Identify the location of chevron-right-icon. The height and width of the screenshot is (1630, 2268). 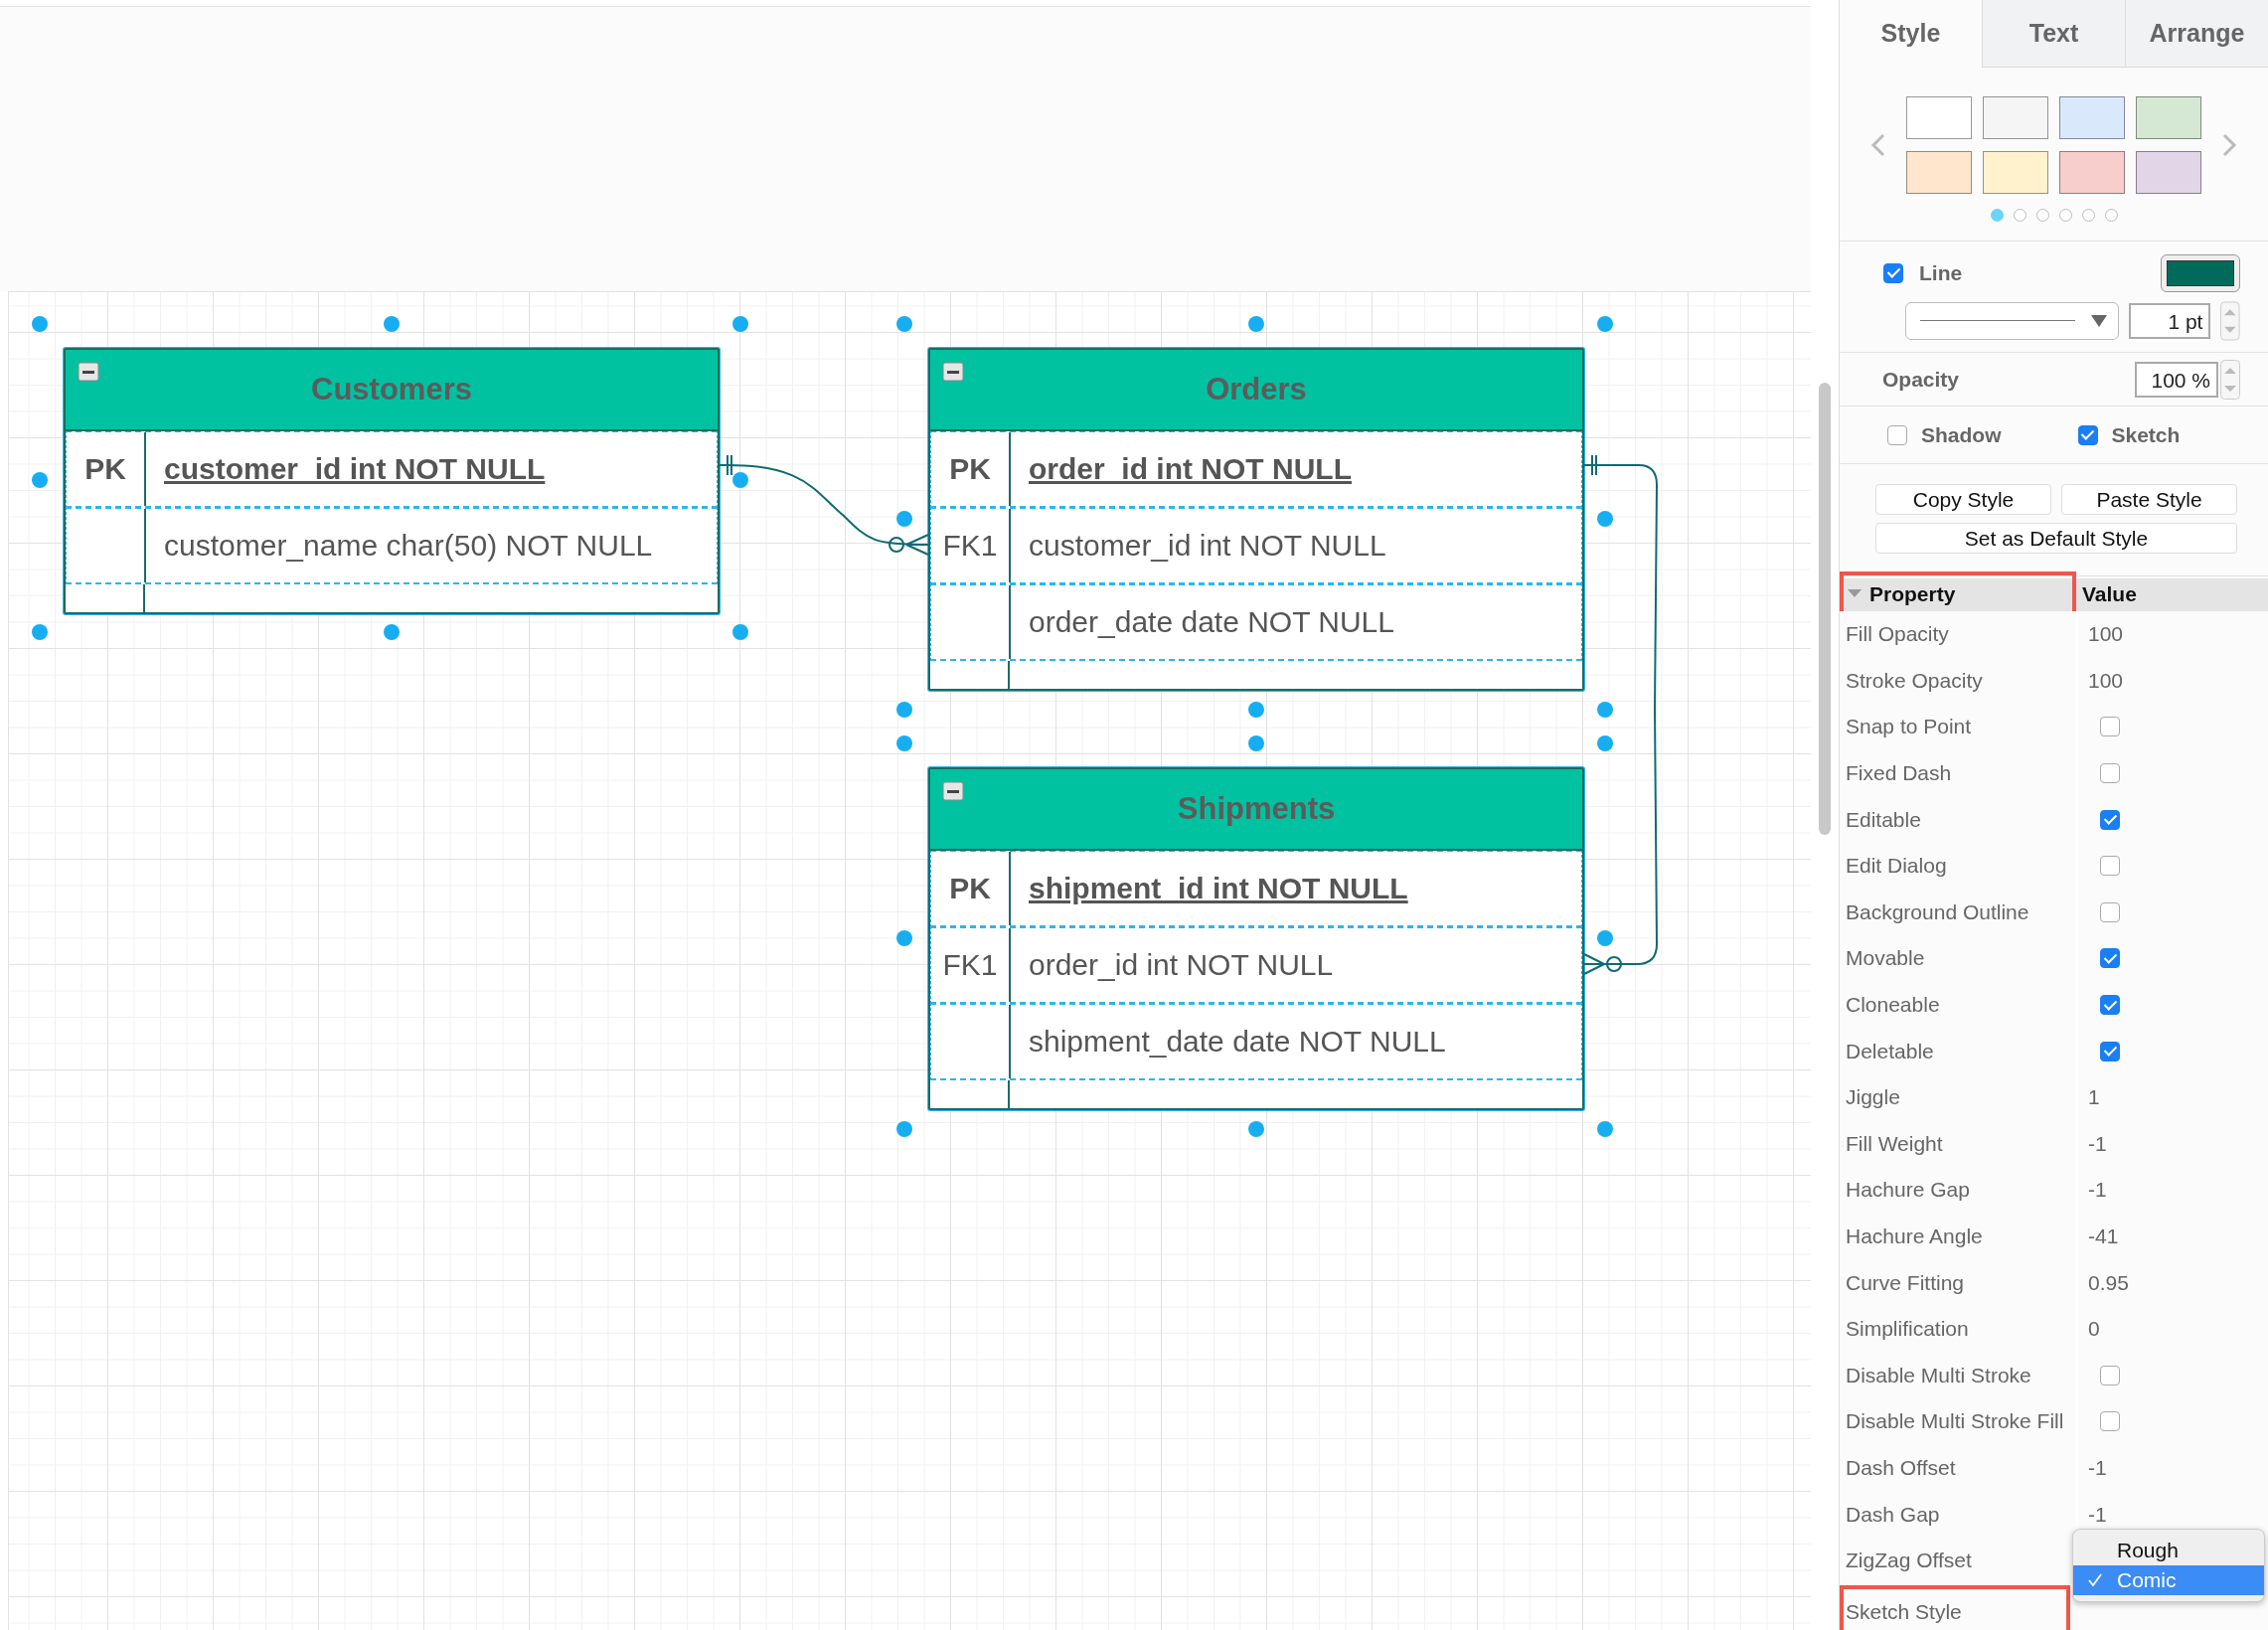
(2229, 144).